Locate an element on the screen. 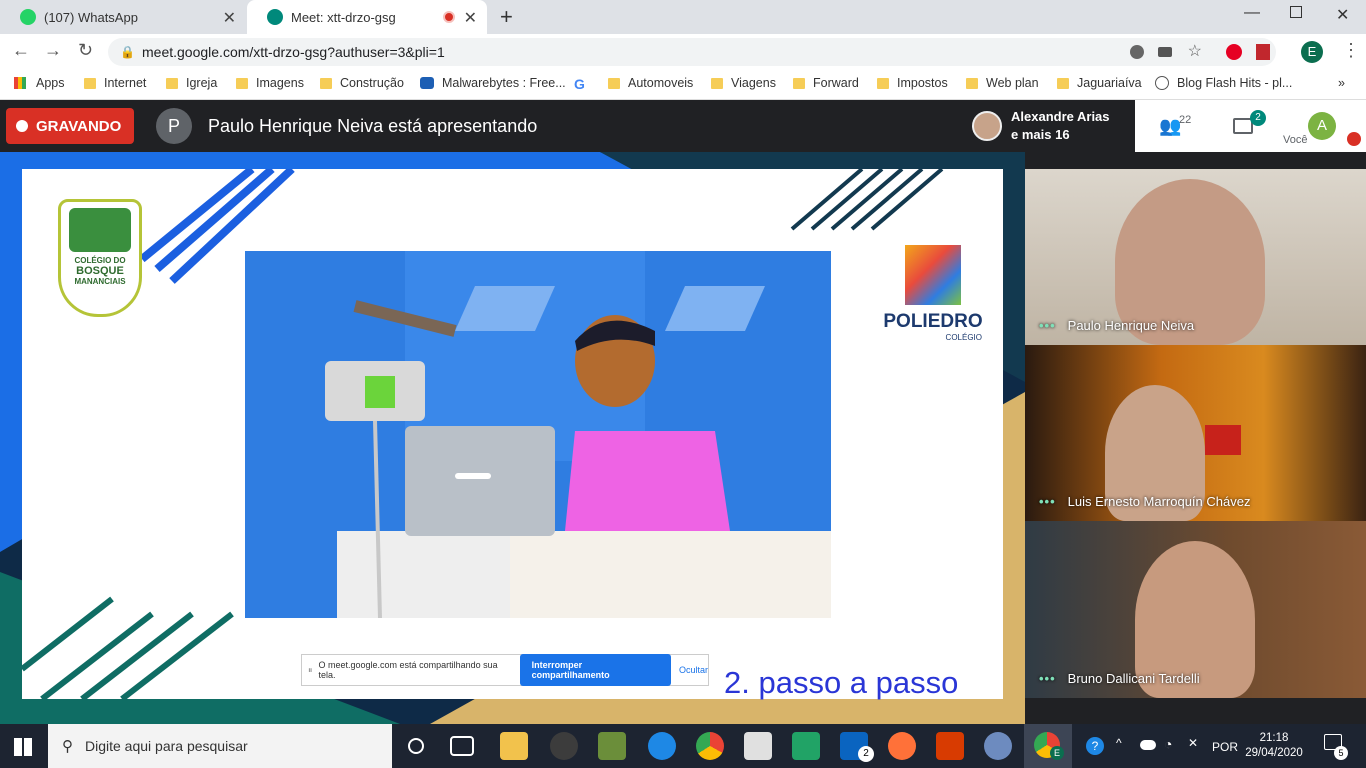 The height and width of the screenshot is (768, 1366). clock: 21:18 29/04/2020 is located at coordinates (1274, 746).